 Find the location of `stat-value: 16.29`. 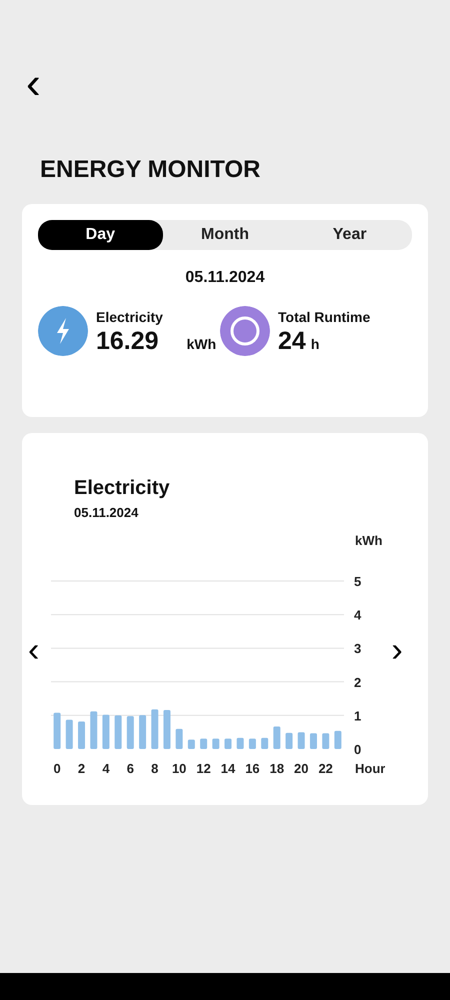

stat-value: 16.29 is located at coordinates (127, 342).